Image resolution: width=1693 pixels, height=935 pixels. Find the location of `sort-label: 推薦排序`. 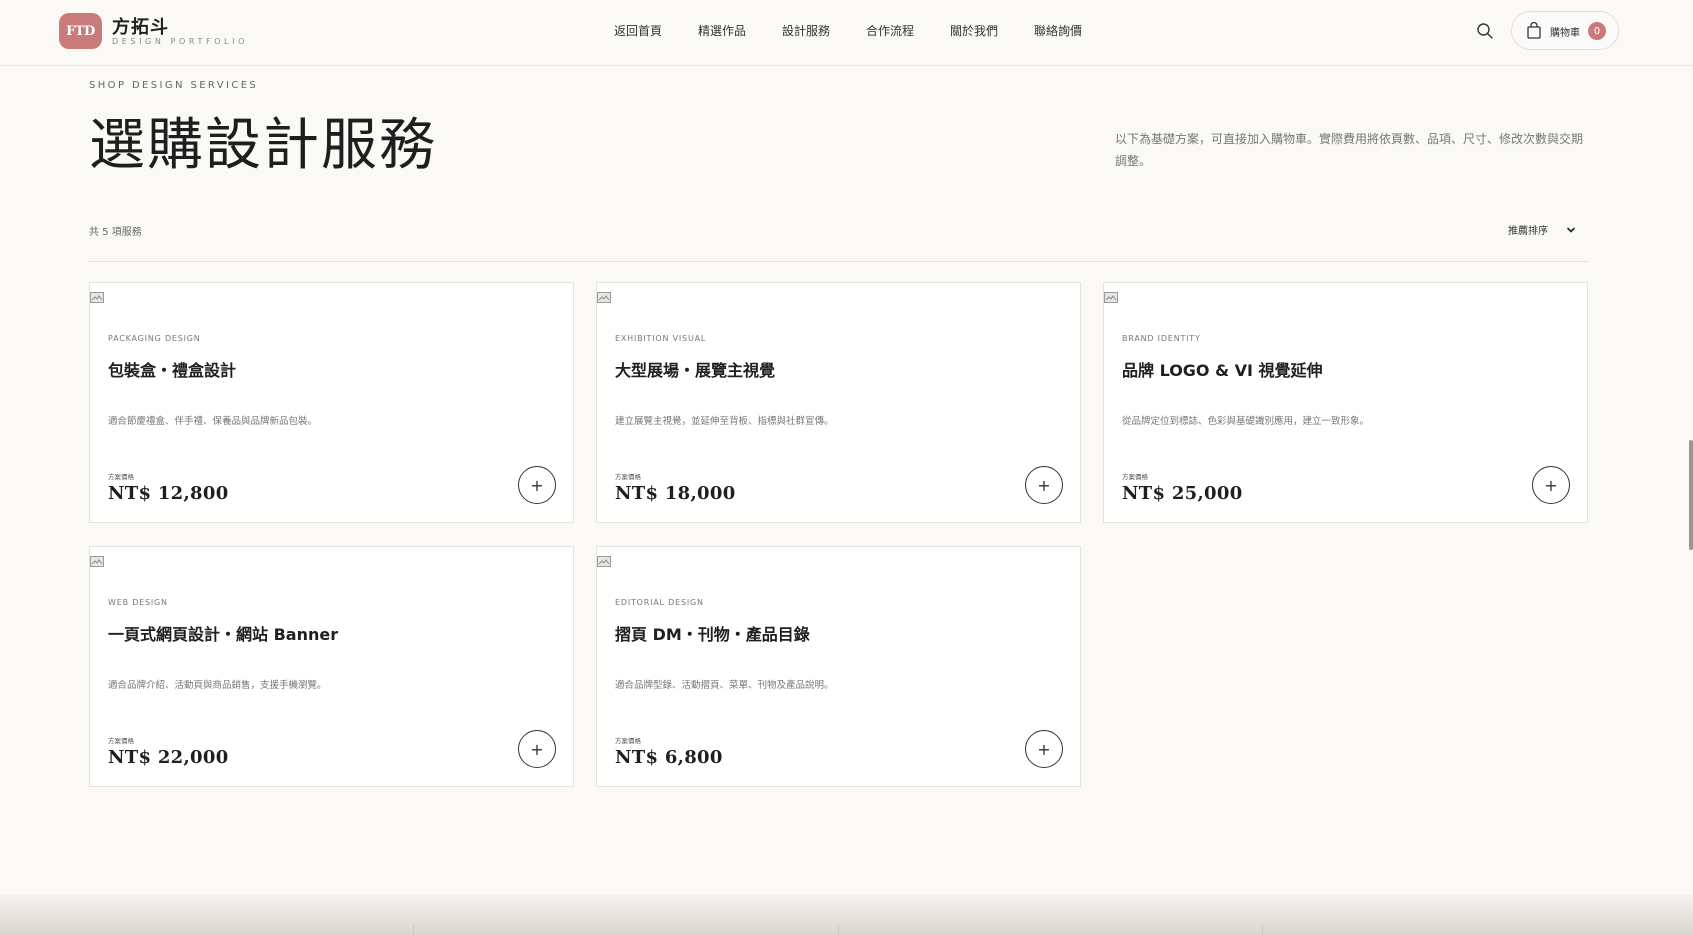

sort-label: 推薦排序 is located at coordinates (1528, 231).